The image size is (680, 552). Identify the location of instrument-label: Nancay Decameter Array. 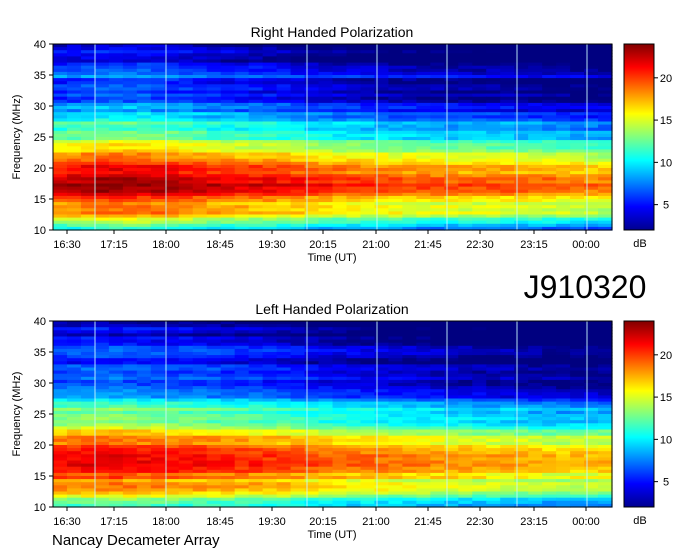
(136, 540).